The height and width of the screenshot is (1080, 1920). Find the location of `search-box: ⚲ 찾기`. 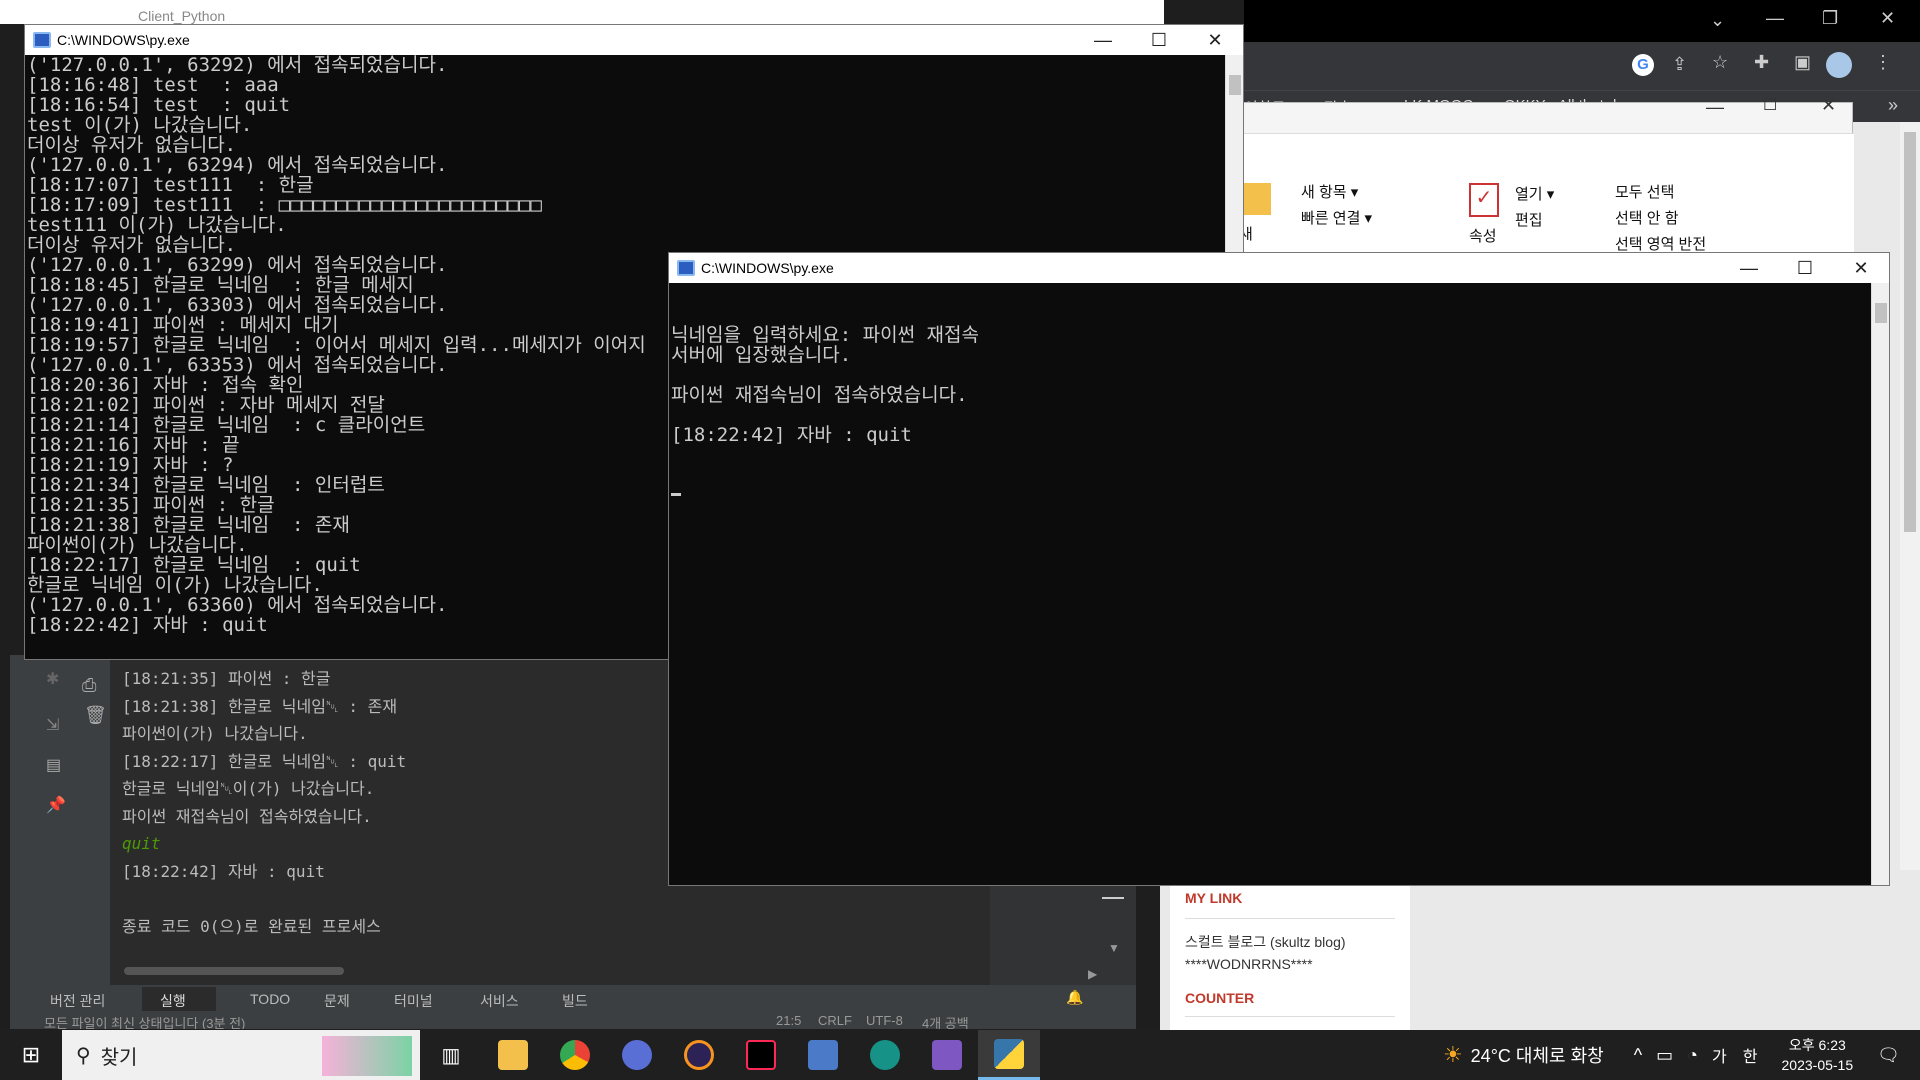

search-box: ⚲ 찾기 is located at coordinates (241, 1055).